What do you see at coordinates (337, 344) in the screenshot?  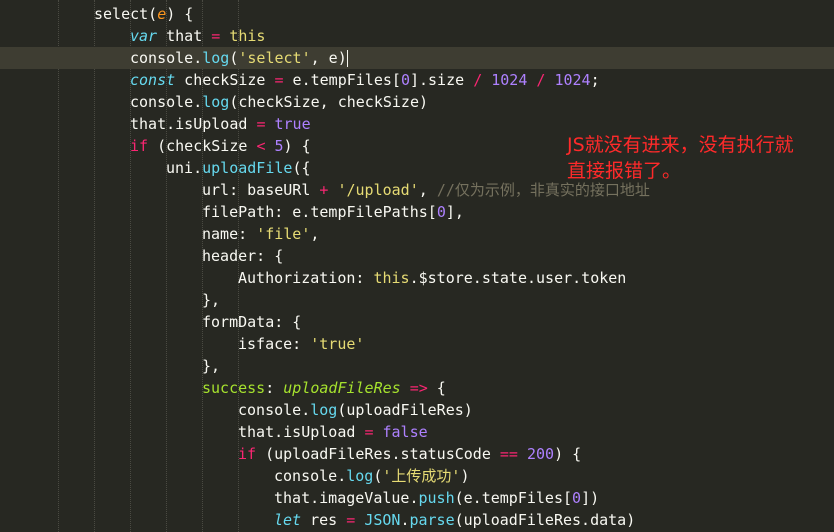 I see `code-token: 'true'` at bounding box center [337, 344].